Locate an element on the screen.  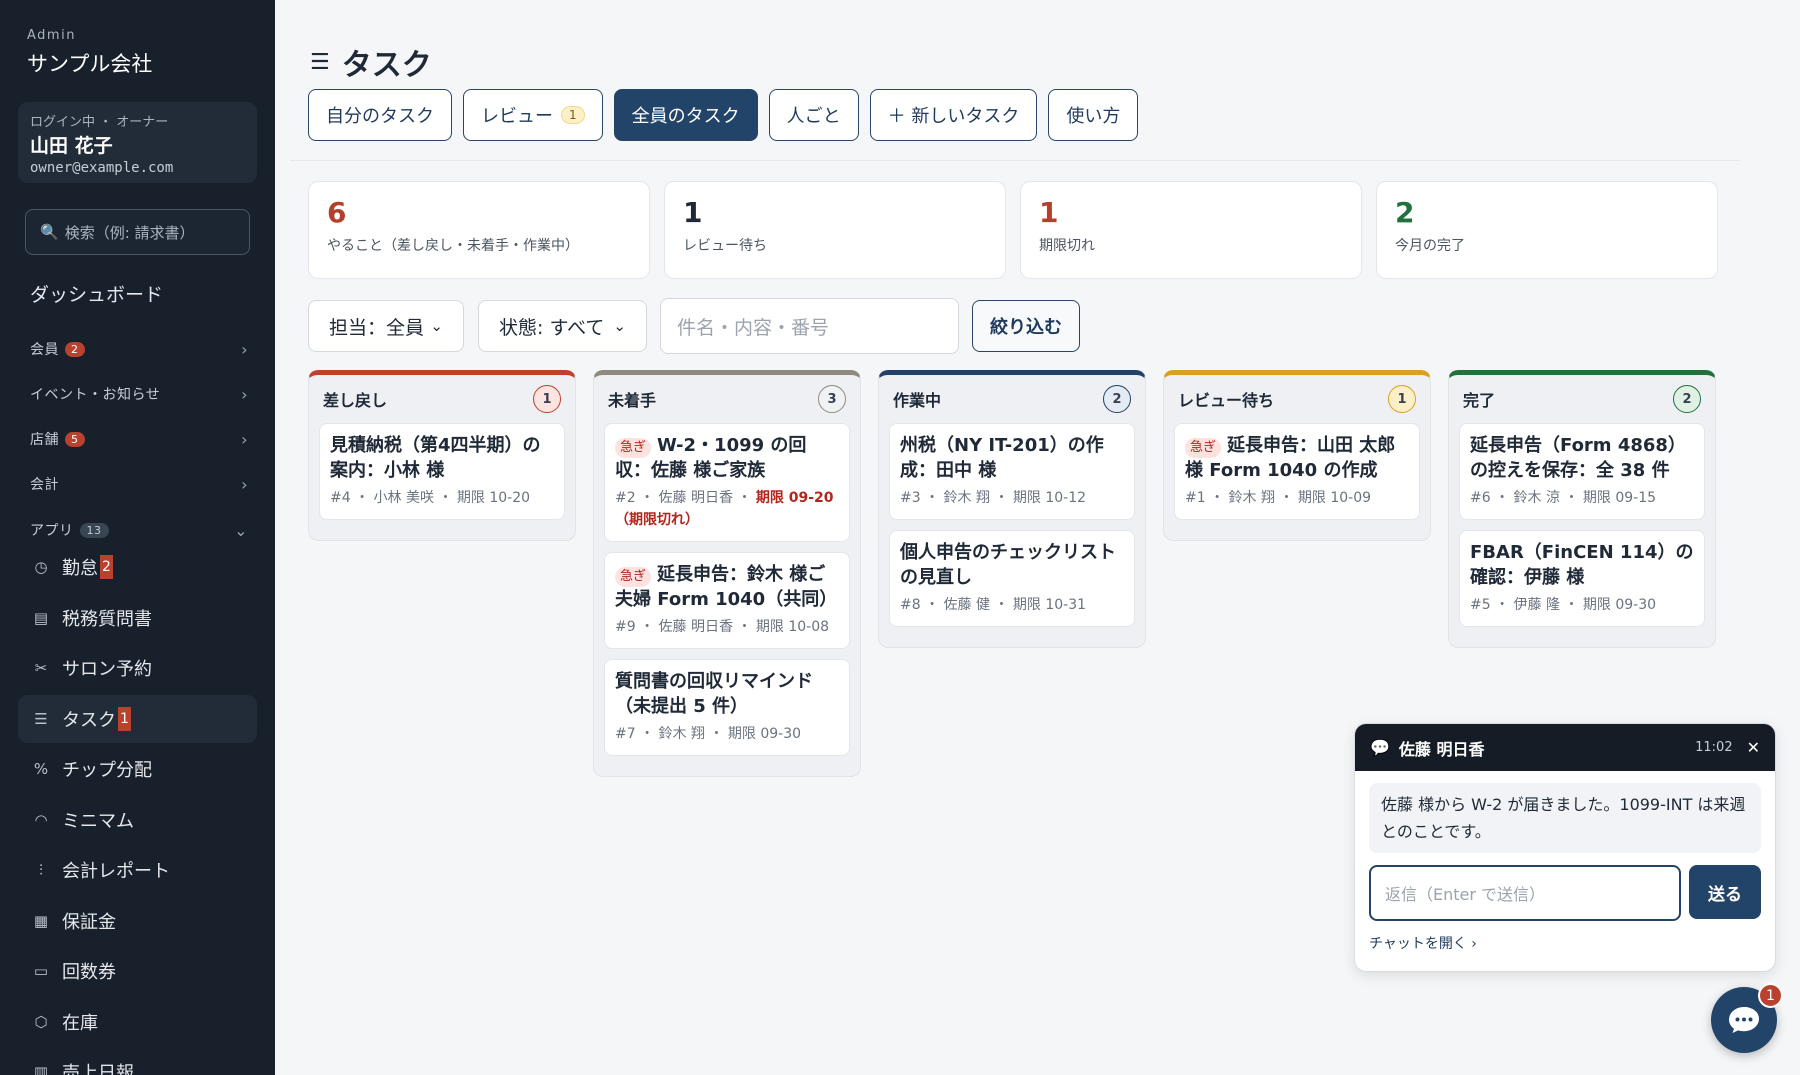
sidebar-item-label: 税務質問書 is located at coordinates (107, 619).